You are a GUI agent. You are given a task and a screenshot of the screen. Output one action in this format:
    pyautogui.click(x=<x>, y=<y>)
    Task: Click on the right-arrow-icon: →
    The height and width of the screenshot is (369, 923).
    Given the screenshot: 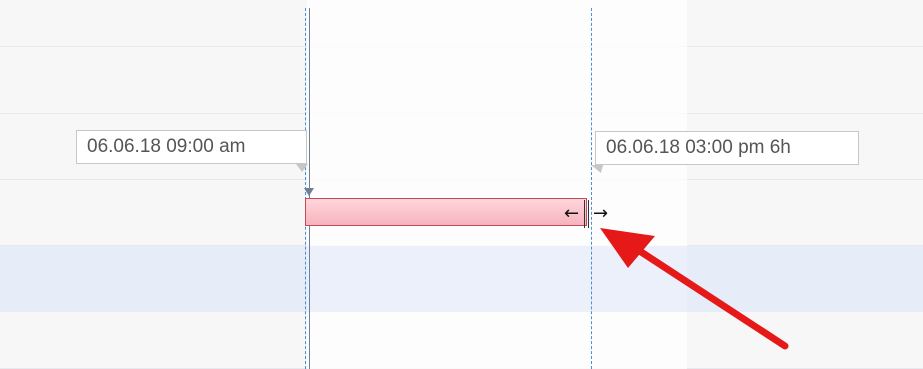 What is the action you would take?
    pyautogui.click(x=601, y=213)
    